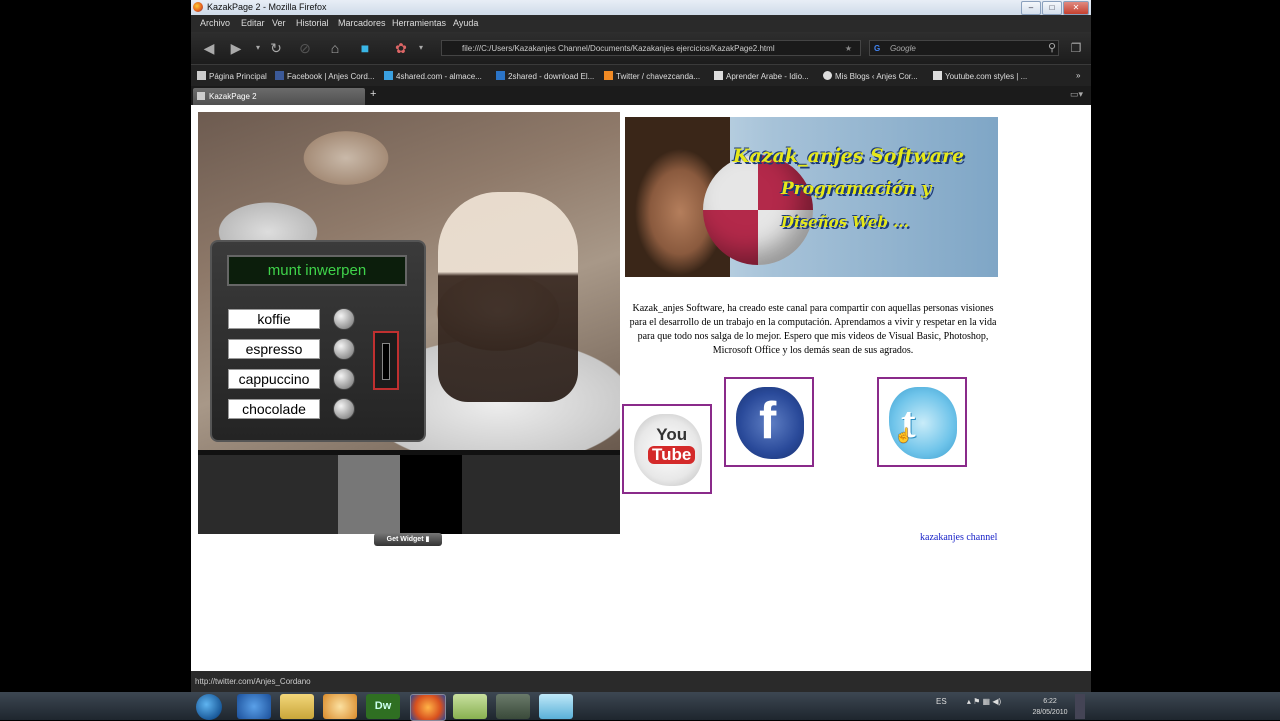 The width and height of the screenshot is (1280, 721). What do you see at coordinates (253, 681) in the screenshot?
I see `status-url: http://twitter.com/Anjes_Cordano` at bounding box center [253, 681].